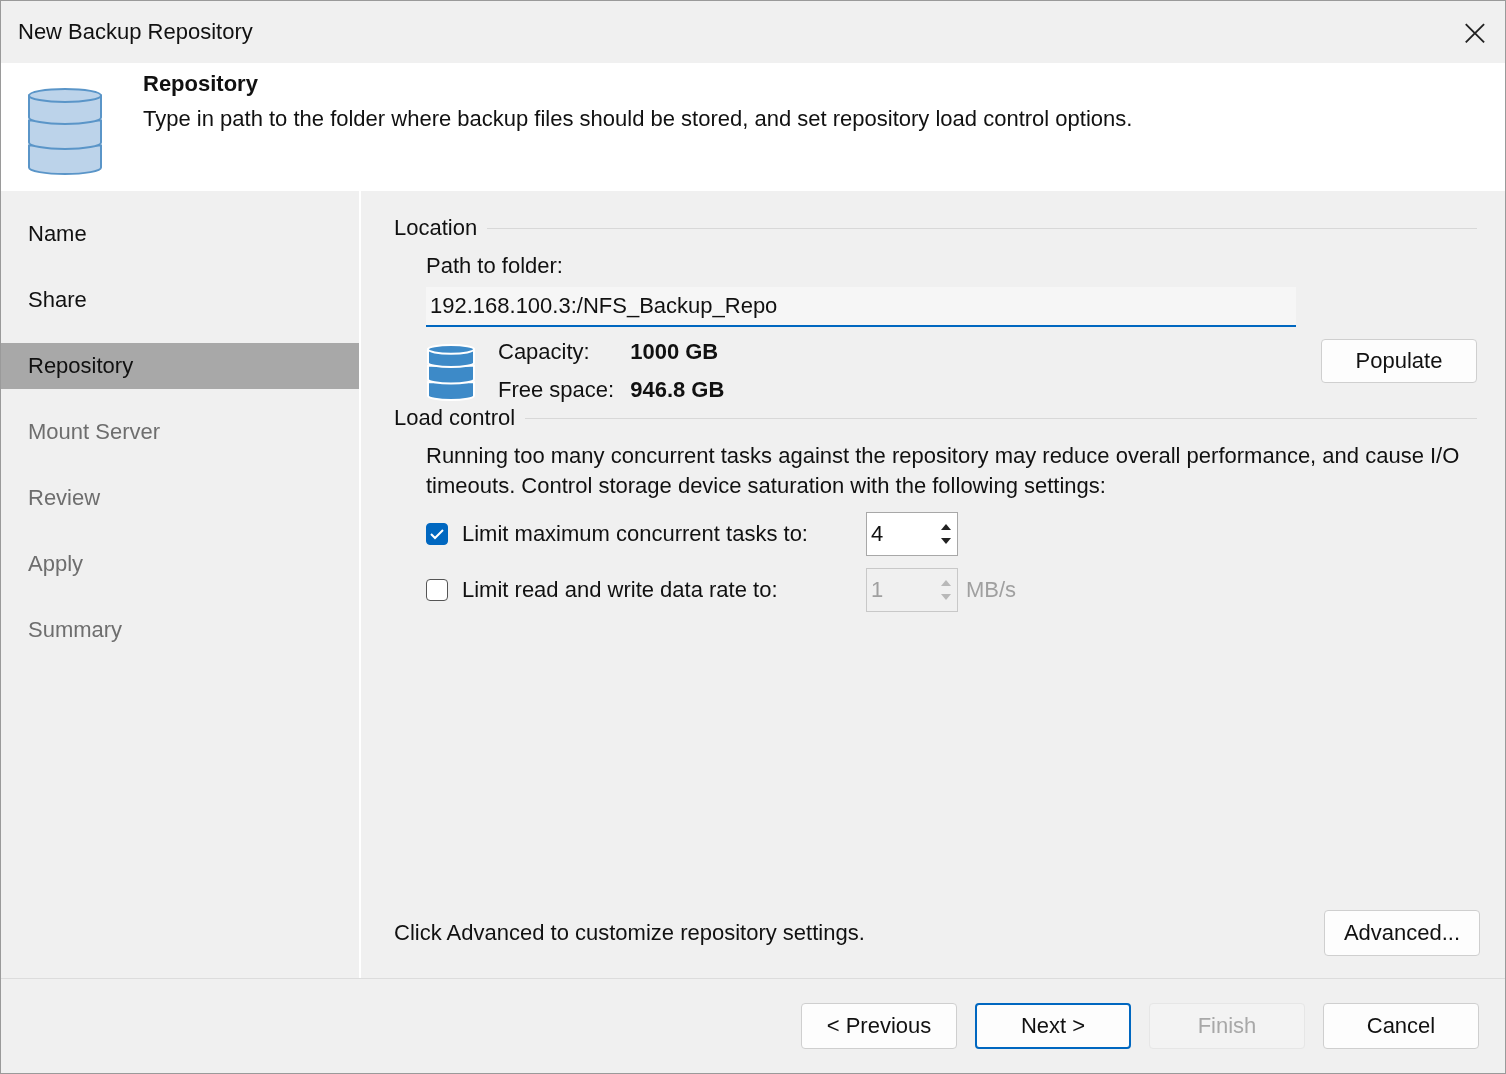  I want to click on checkmark-icon, so click(437, 534).